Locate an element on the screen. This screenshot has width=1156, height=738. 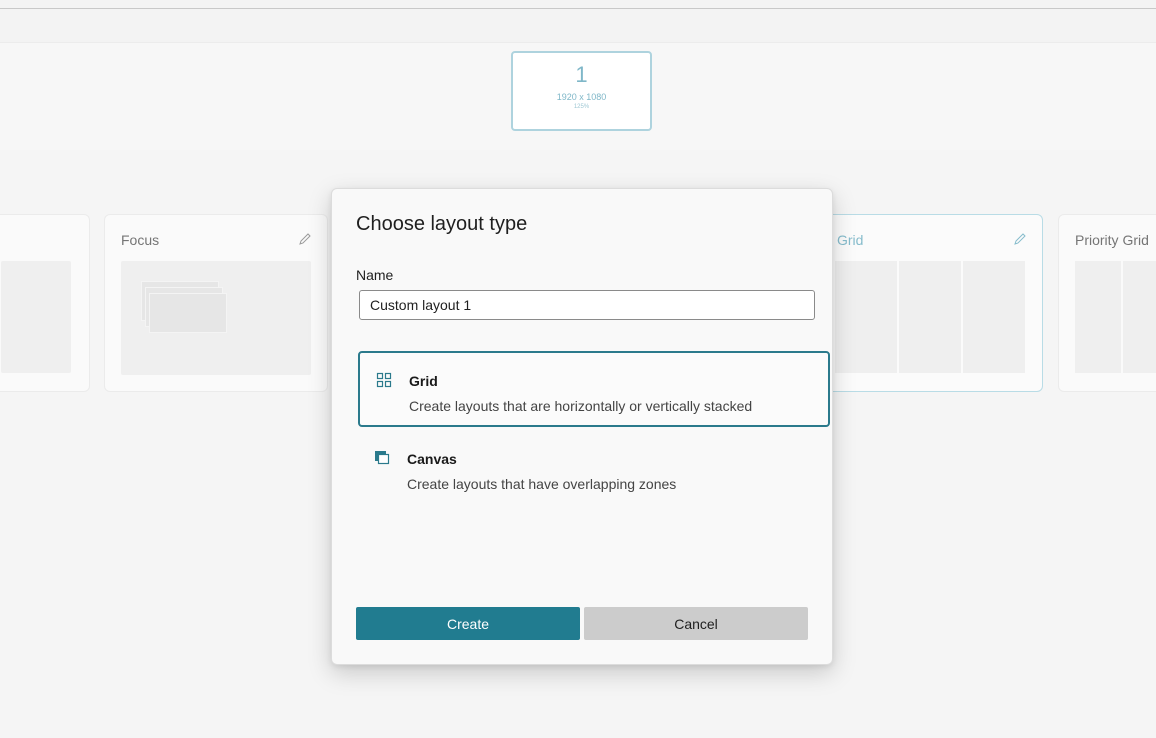
grid-icon is located at coordinates (384, 380).